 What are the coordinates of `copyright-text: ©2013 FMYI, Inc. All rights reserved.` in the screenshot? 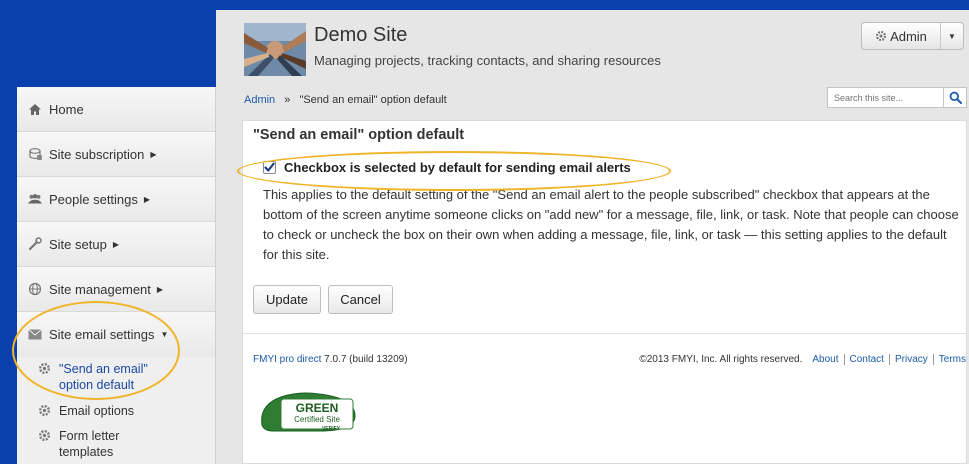 It's located at (721, 359).